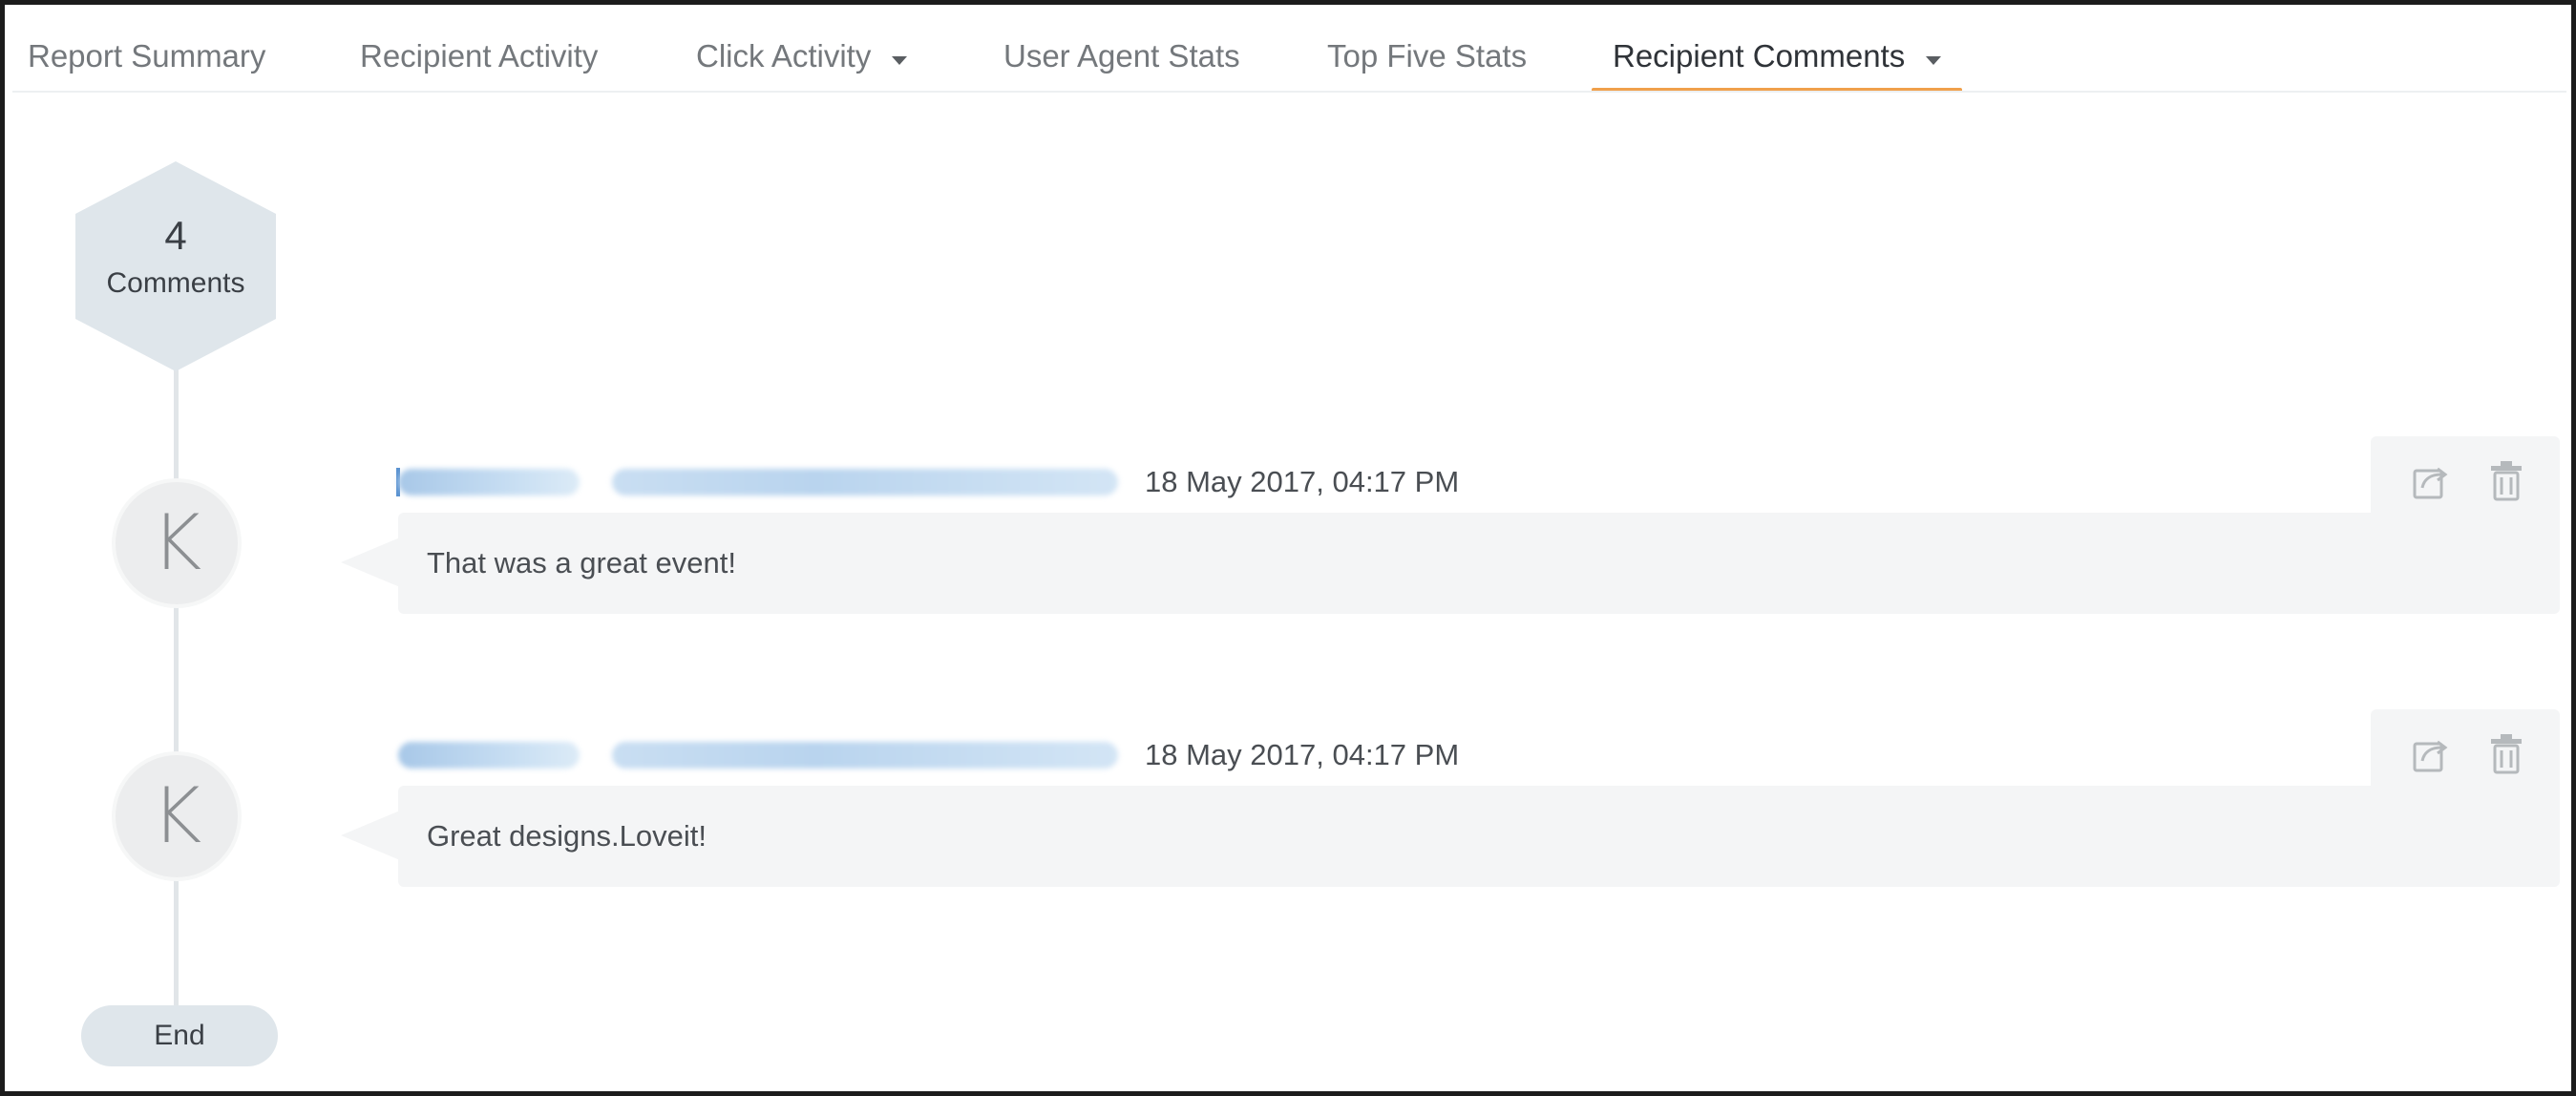 This screenshot has height=1096, width=2576. What do you see at coordinates (567, 836) in the screenshot?
I see `comment-text: Great designs.Loveit!` at bounding box center [567, 836].